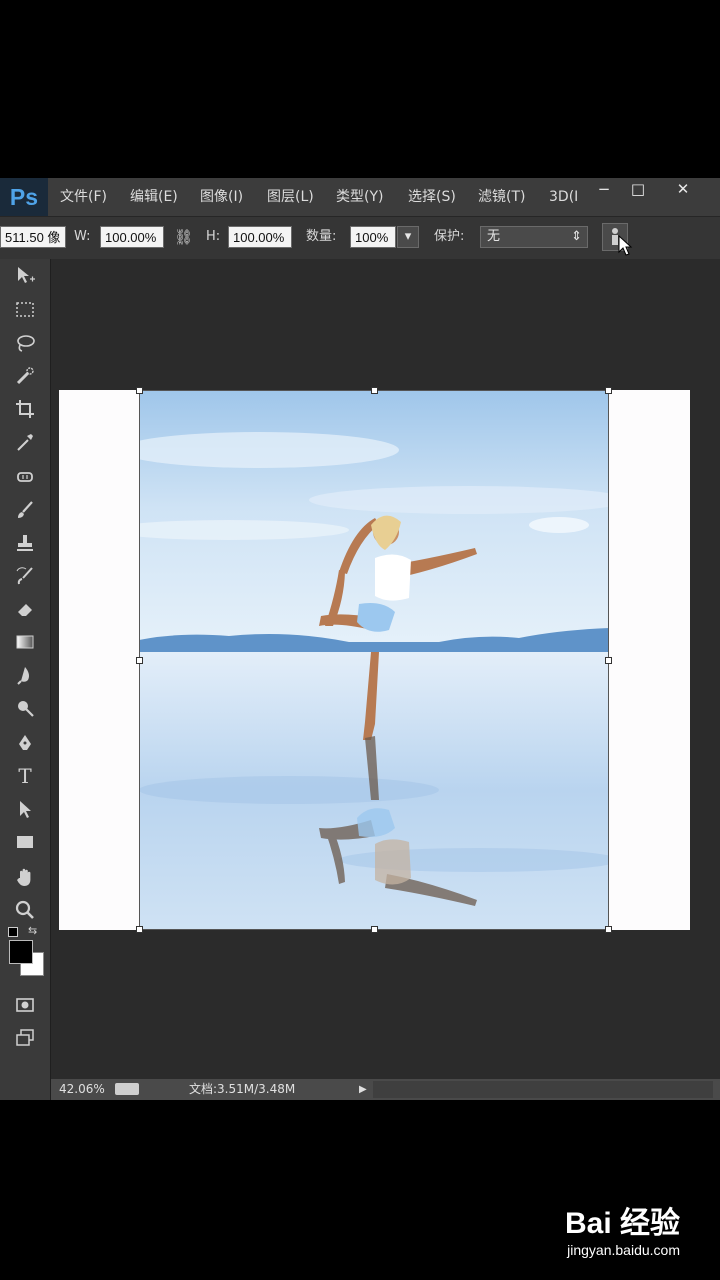 This screenshot has height=1280, width=720. I want to click on healing-tool, so click(25, 477).